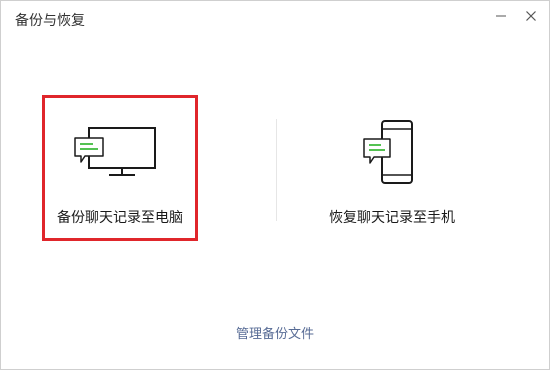 This screenshot has width=550, height=370. What do you see at coordinates (115, 151) in the screenshot?
I see `computer-with-chat-icon` at bounding box center [115, 151].